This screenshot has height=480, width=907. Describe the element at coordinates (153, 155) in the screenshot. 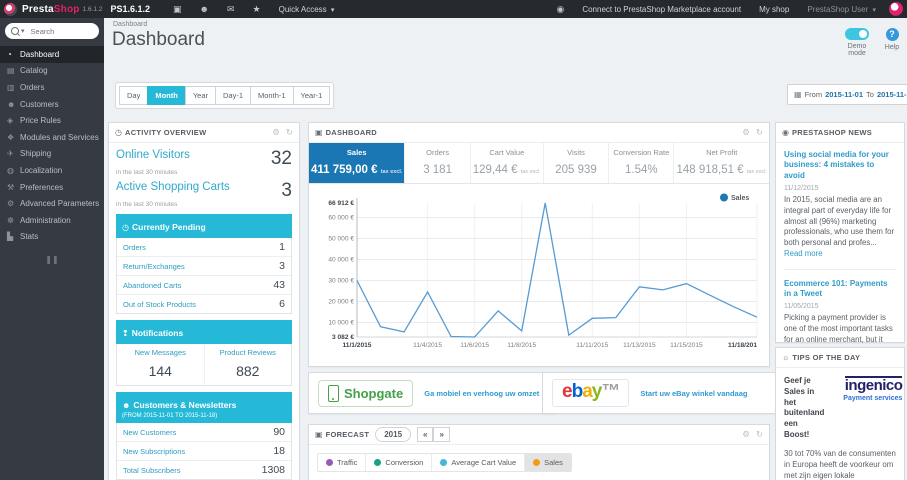

I see `online-visitors-link: Online Visitors` at that location.